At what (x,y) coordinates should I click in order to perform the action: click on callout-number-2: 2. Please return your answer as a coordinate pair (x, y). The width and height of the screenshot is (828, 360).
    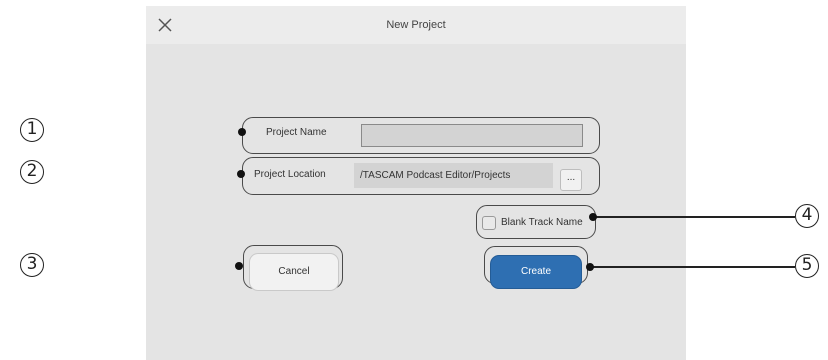
    Looking at the image, I should click on (32, 172).